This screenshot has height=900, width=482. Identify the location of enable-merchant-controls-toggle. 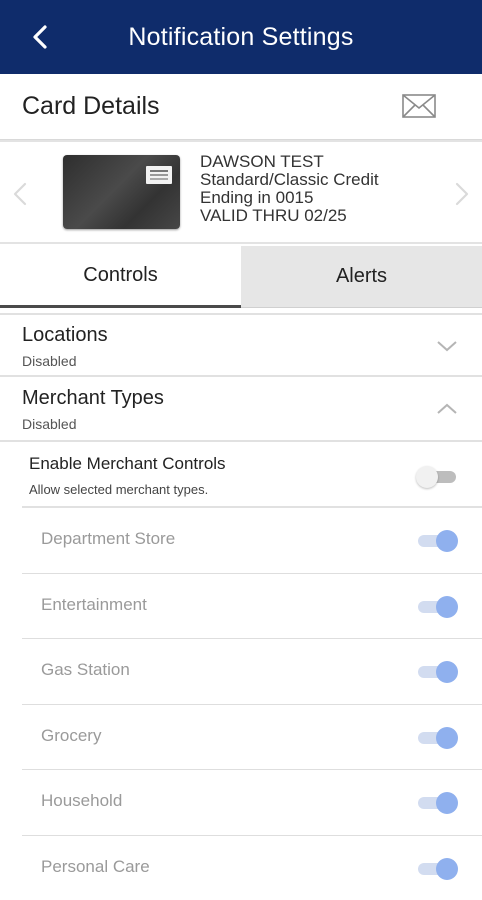
(437, 476).